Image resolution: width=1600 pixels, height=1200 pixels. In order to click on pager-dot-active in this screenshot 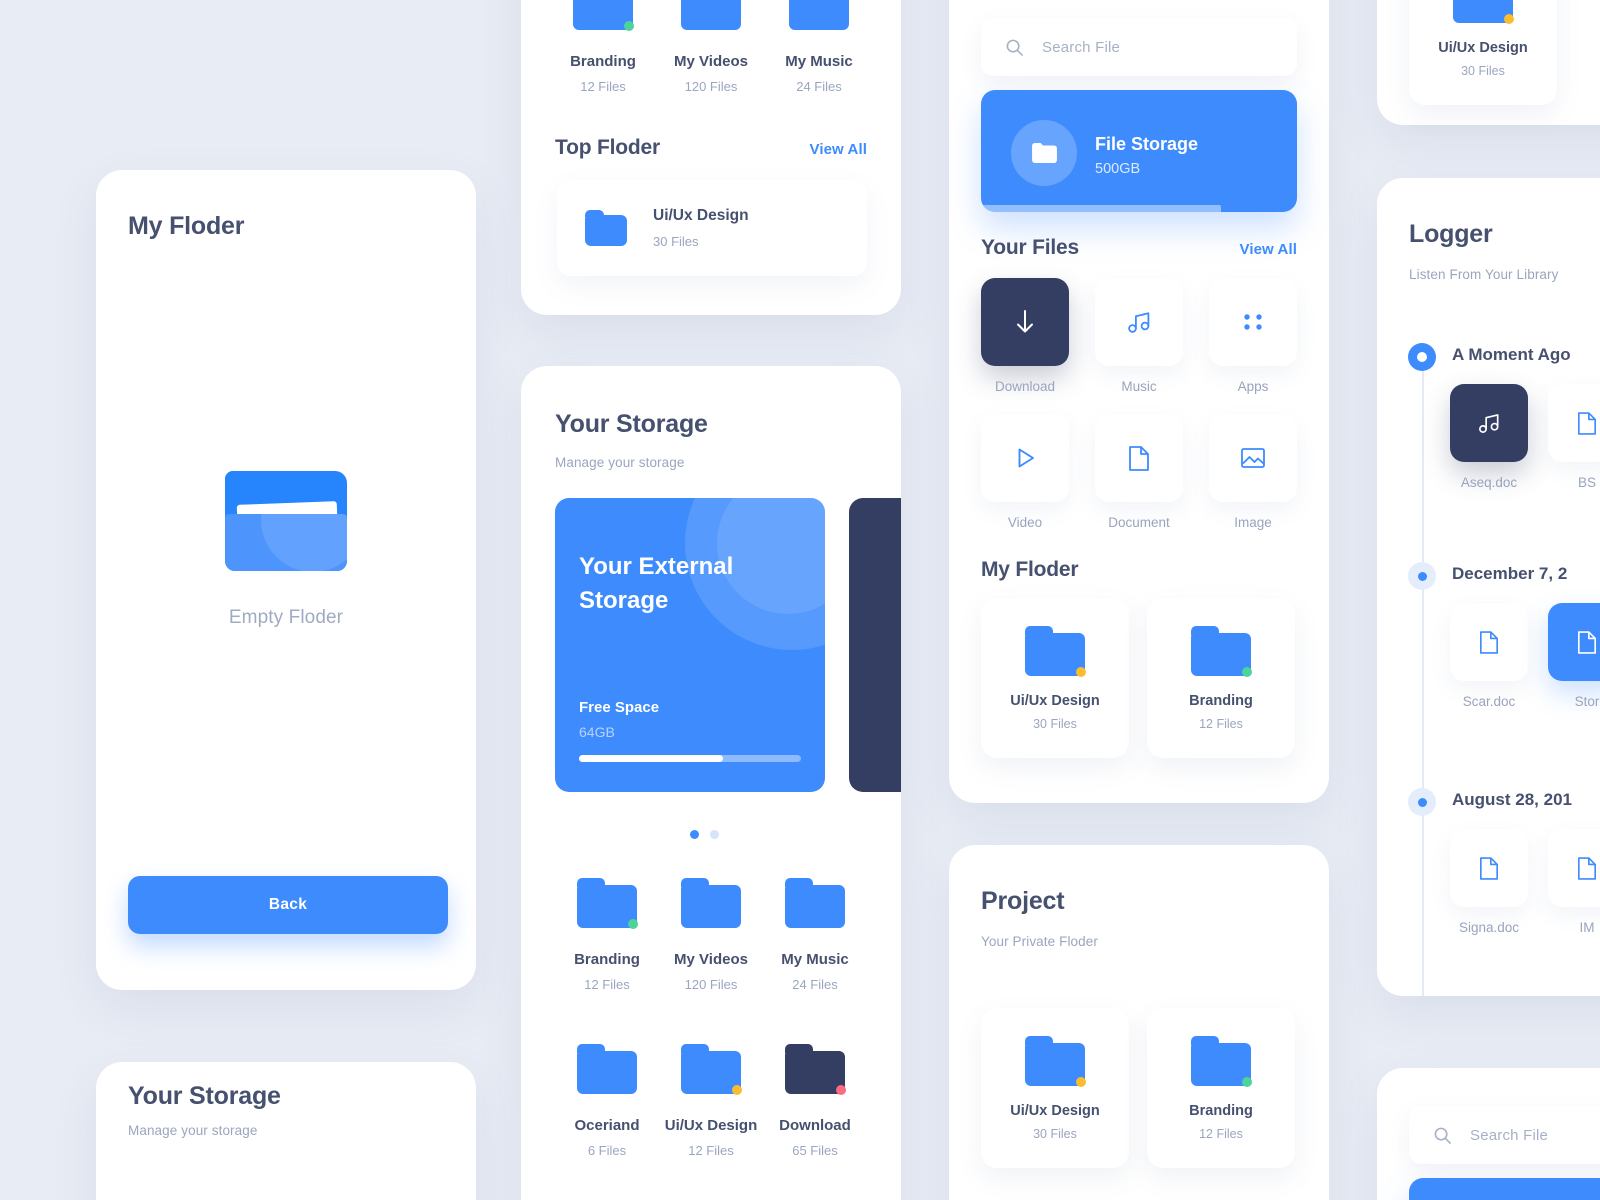, I will do `click(694, 834)`.